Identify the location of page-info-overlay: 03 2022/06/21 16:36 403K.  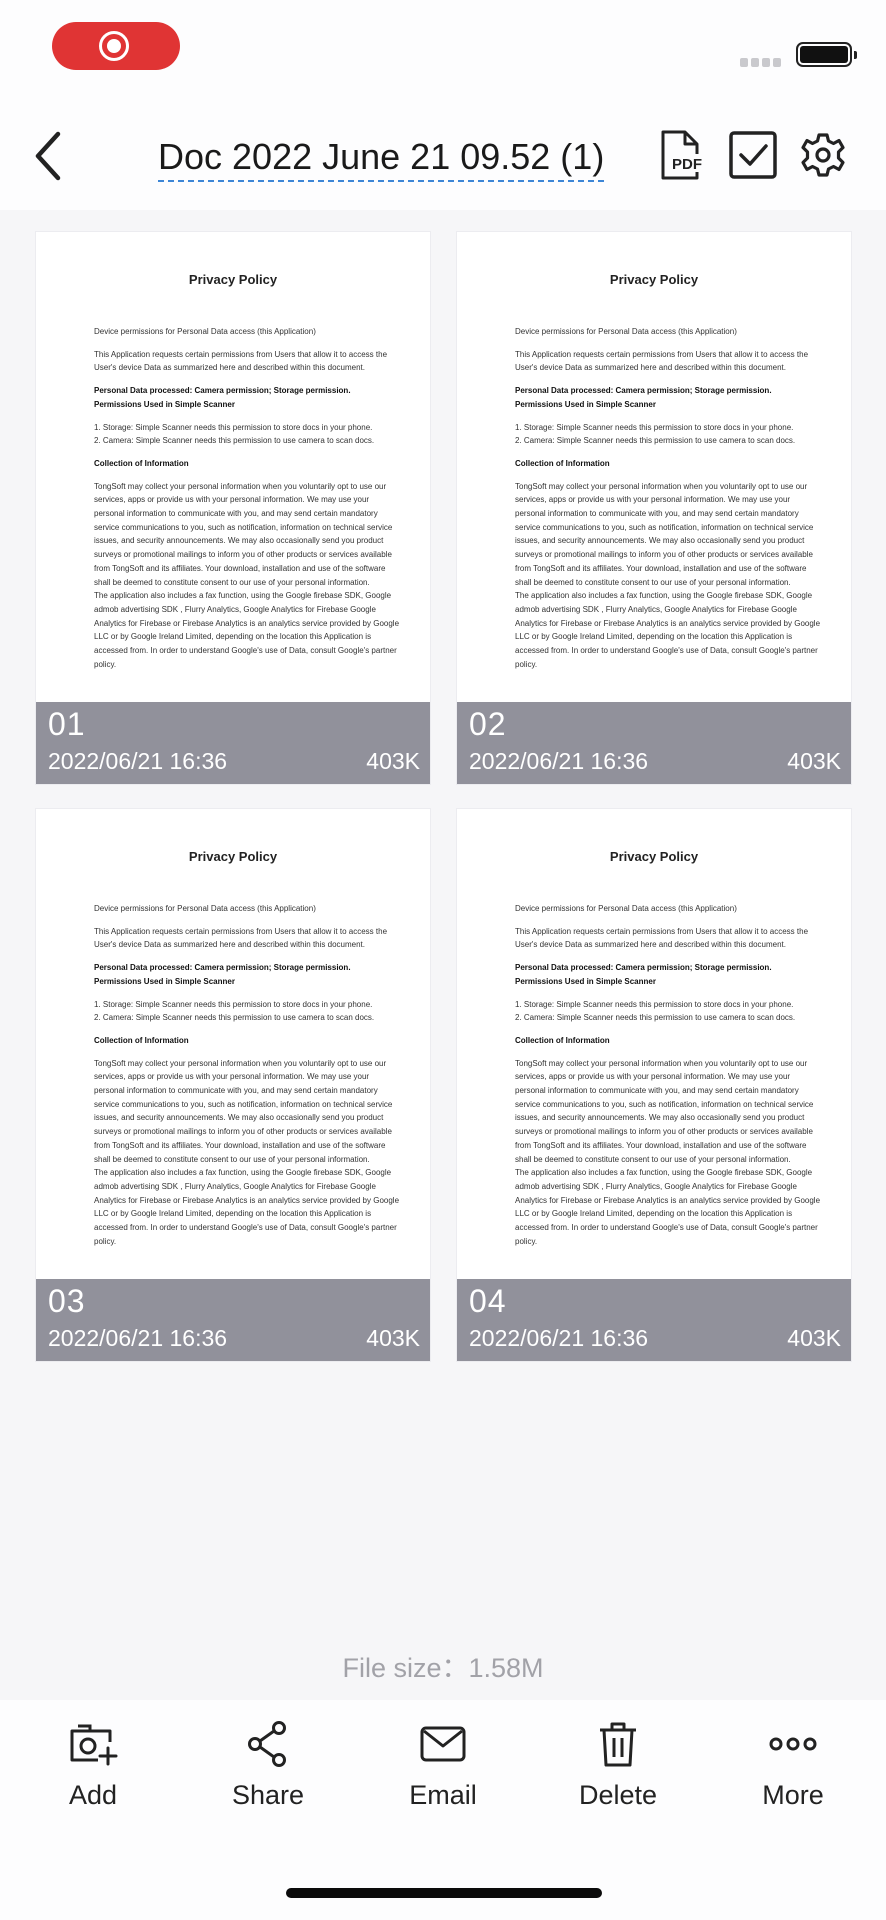
(233, 1320).